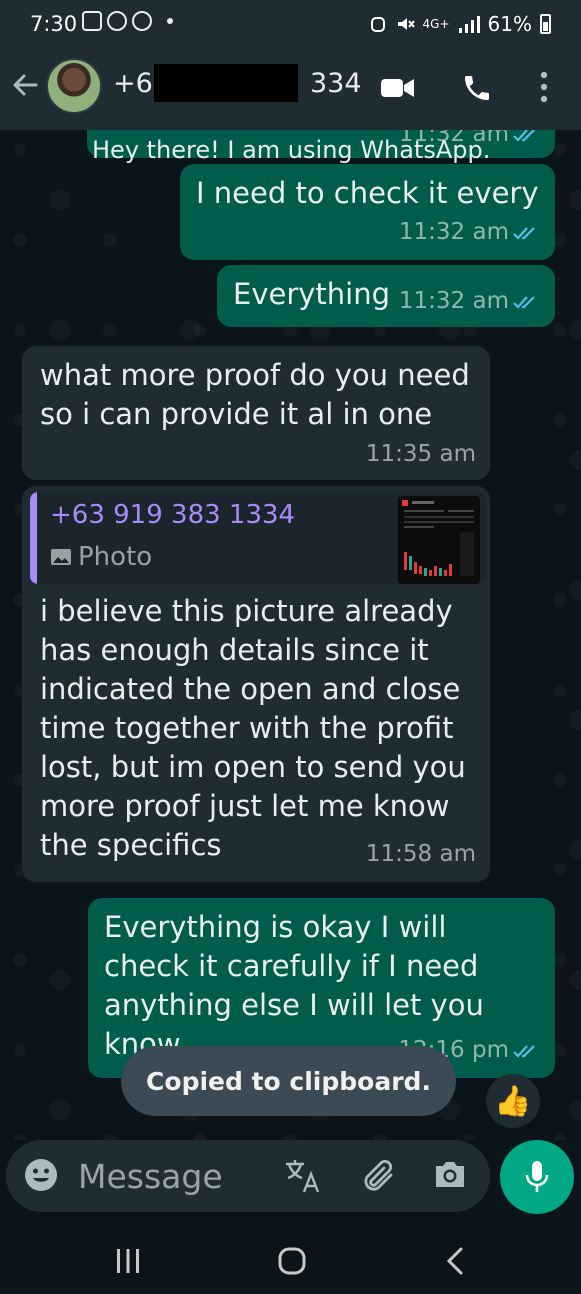 The height and width of the screenshot is (1294, 581). I want to click on reply-quote: +63 919 383 1334 Photo, so click(258, 538).